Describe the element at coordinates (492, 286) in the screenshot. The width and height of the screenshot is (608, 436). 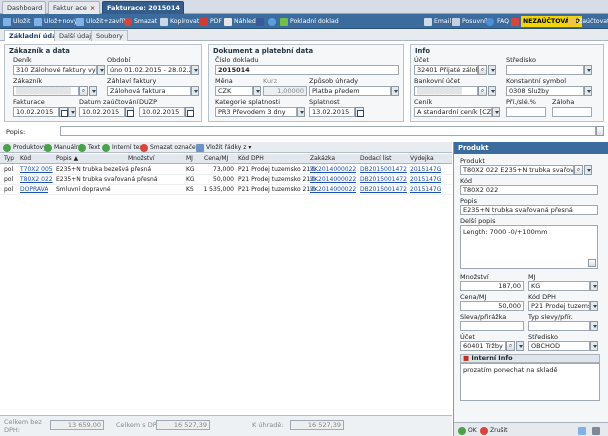
I see `qty-field: 187,00` at that location.